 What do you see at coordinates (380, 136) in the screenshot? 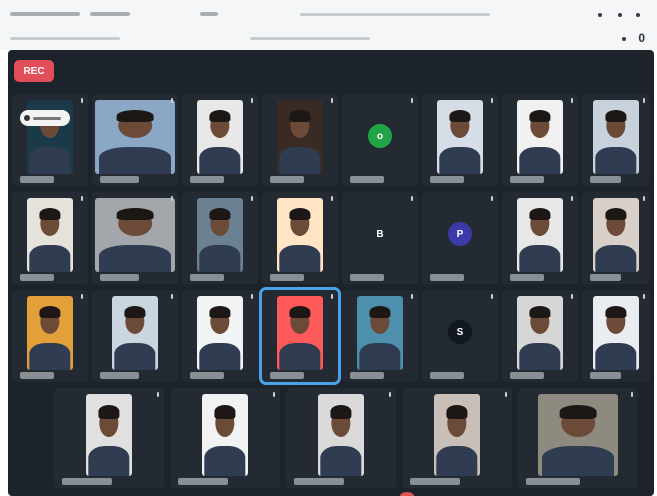
I see `participant-avatar: o` at bounding box center [380, 136].